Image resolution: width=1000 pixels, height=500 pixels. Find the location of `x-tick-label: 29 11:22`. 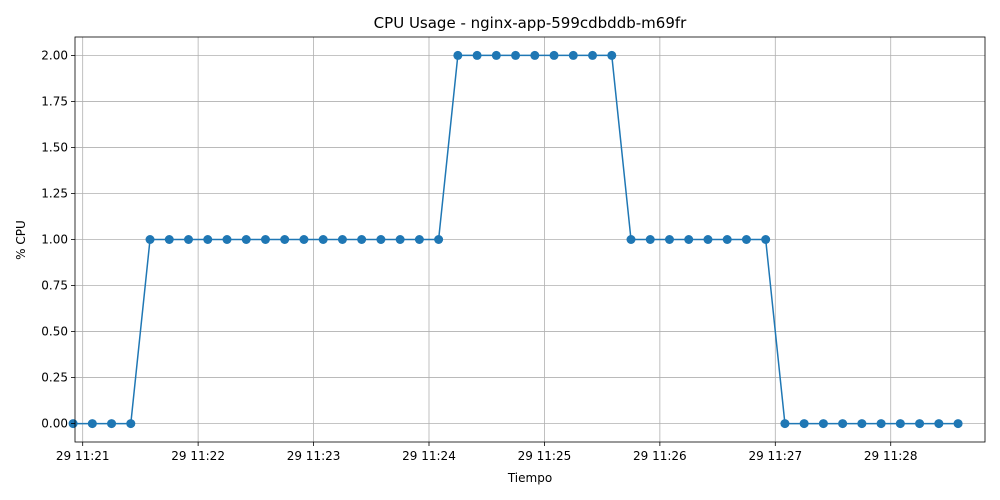

x-tick-label: 29 11:22 is located at coordinates (198, 456).